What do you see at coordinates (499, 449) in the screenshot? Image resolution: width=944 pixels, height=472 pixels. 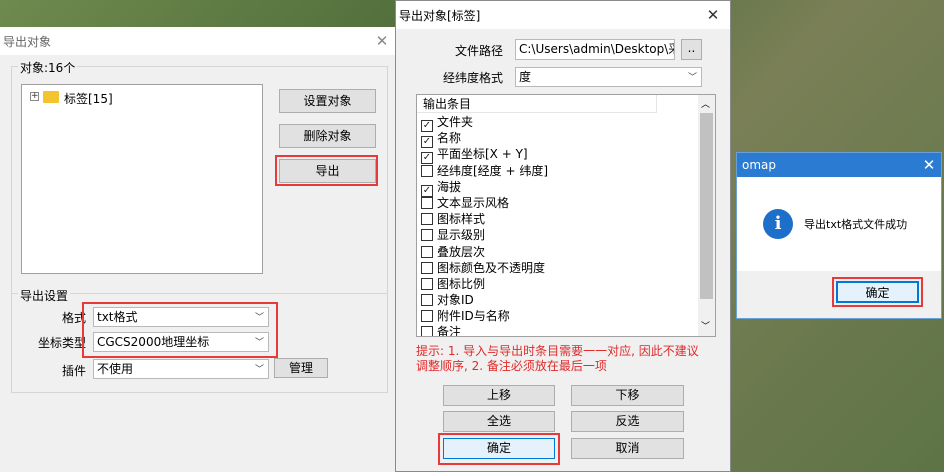 I see `ok-button-highlight` at bounding box center [499, 449].